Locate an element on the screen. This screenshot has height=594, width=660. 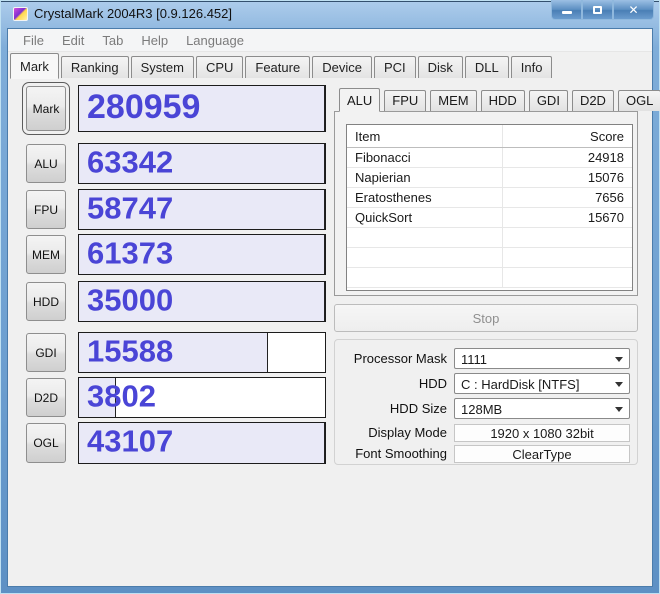
benchmark-row-fpu: FPU 58747 is located at coordinates (173, 209).